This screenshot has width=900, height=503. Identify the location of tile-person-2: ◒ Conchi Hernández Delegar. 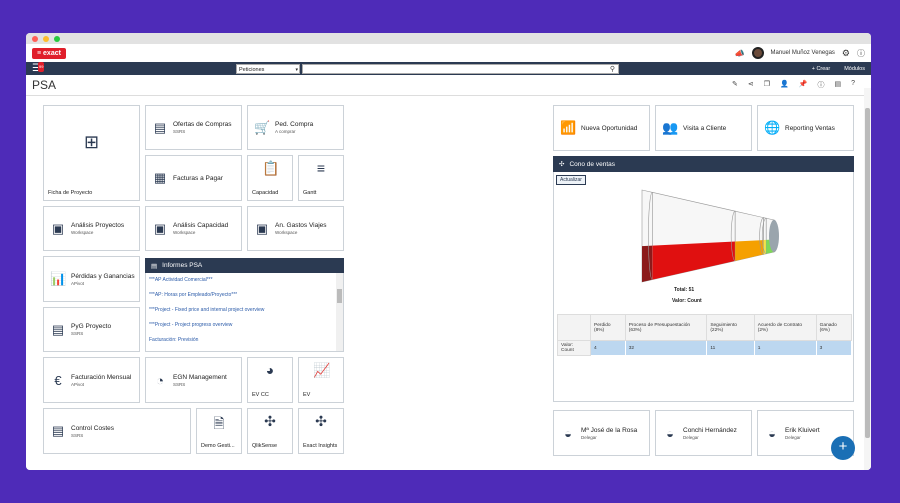
(703, 433).